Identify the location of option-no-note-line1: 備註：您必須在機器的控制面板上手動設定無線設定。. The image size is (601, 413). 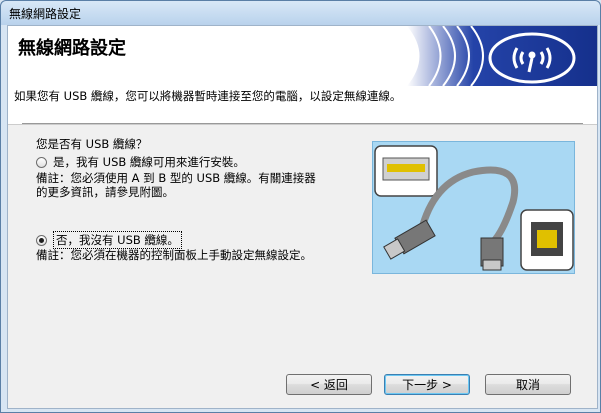
(174, 255).